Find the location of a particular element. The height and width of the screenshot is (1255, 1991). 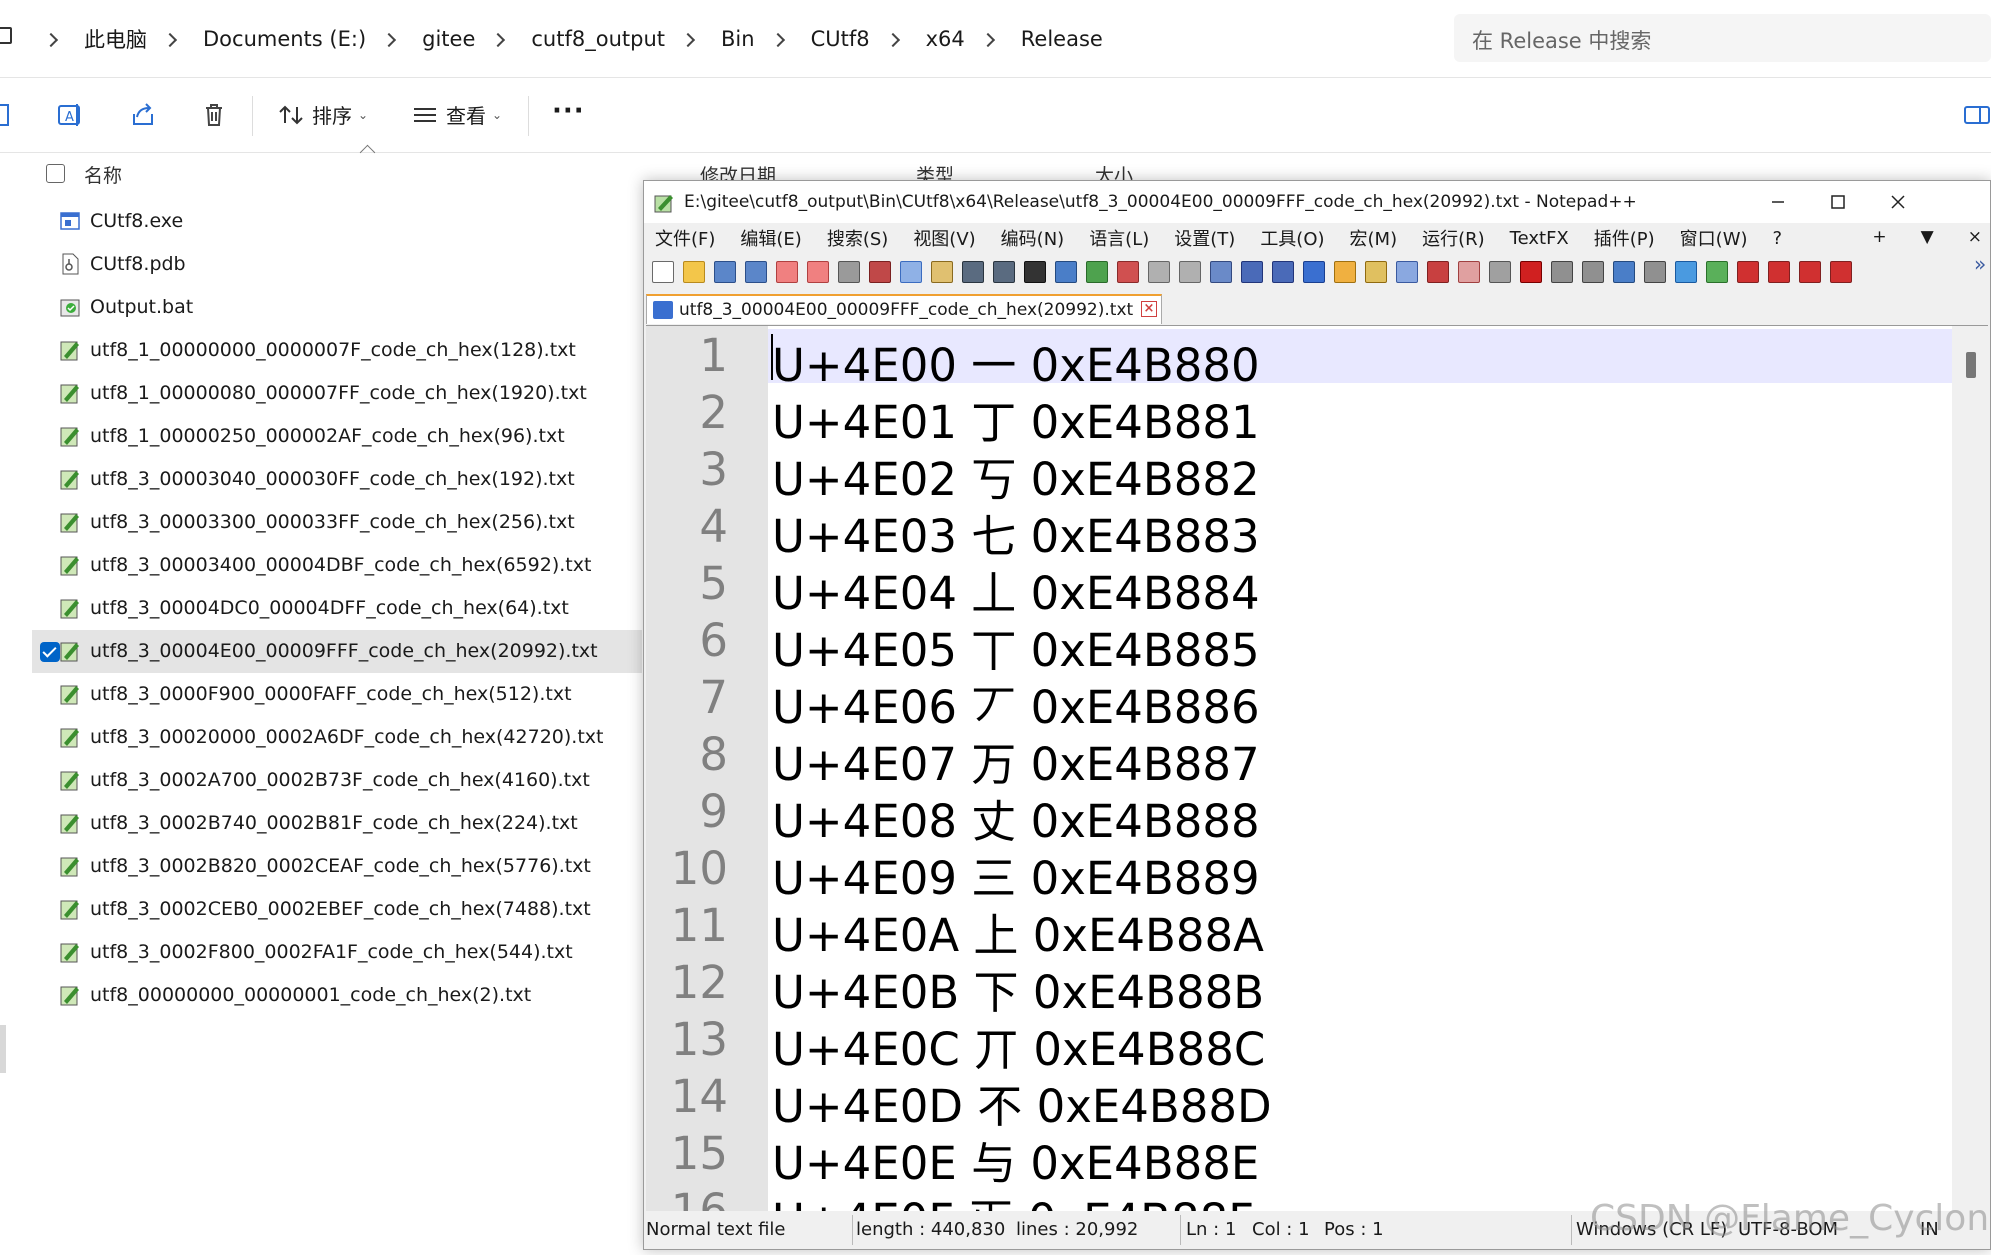

breadcrumb-item: Bin is located at coordinates (738, 39).